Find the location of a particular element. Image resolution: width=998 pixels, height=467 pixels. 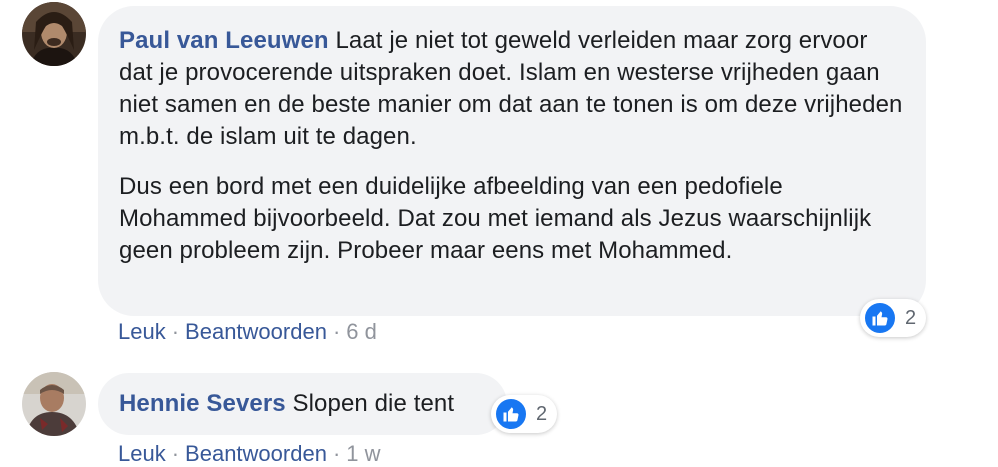

comment-actions: Leuk · Beantwoorden · 6 d is located at coordinates (247, 332).